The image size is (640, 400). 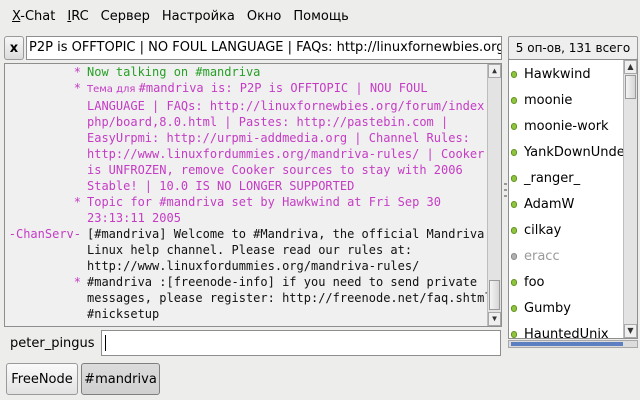 What do you see at coordinates (543, 230) in the screenshot?
I see `user-name: cilkay` at bounding box center [543, 230].